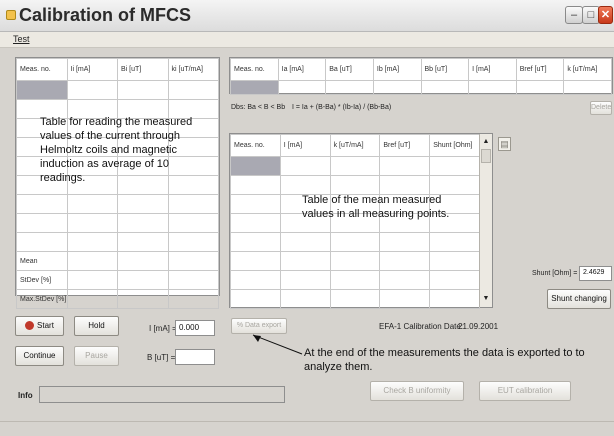 The image size is (614, 436). Describe the element at coordinates (595, 273) in the screenshot. I see `shunt-value-field: 2.4629` at that location.